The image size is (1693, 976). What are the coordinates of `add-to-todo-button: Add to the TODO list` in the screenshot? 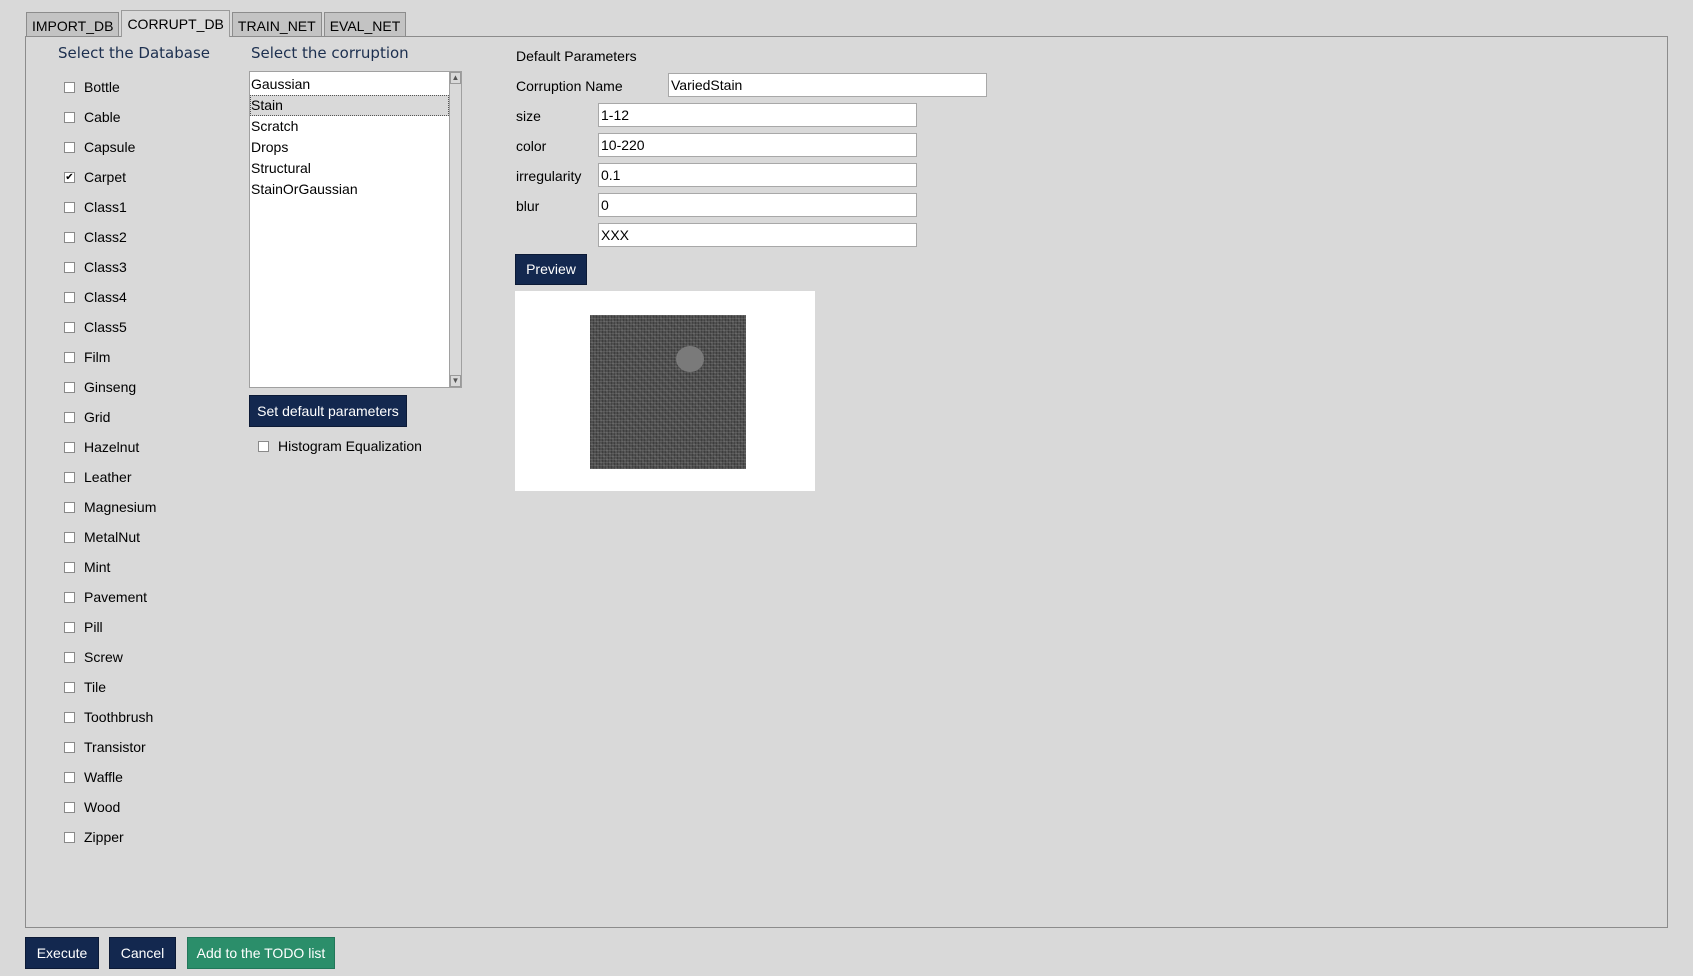 It's located at (261, 953).